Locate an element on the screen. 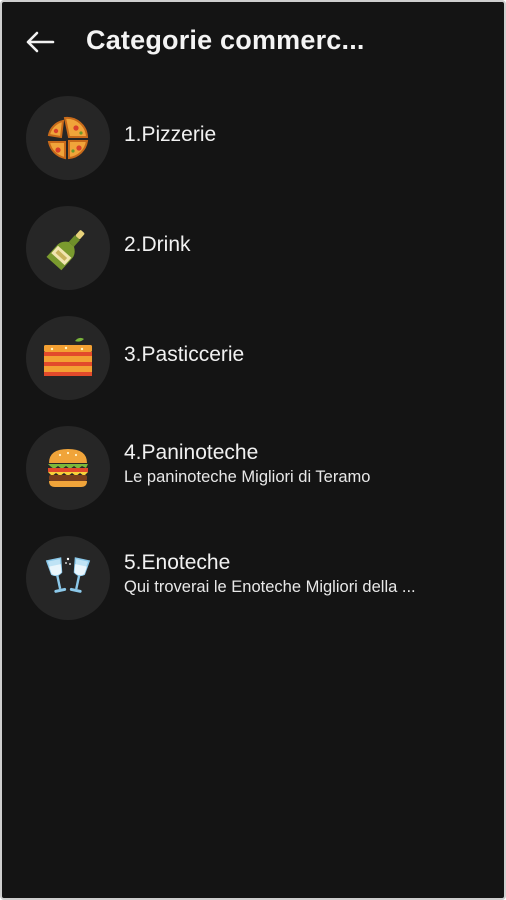 This screenshot has height=900, width=506. category-subtitle: Le paninoteche Migliori di Teramo is located at coordinates (247, 477).